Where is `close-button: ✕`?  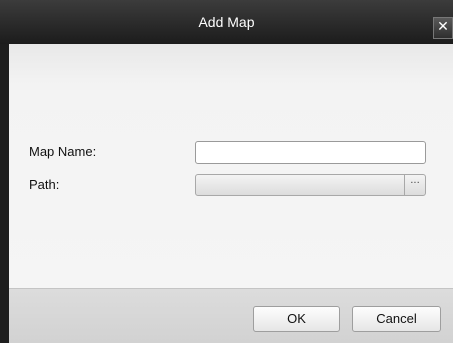
close-button: ✕ is located at coordinates (443, 28).